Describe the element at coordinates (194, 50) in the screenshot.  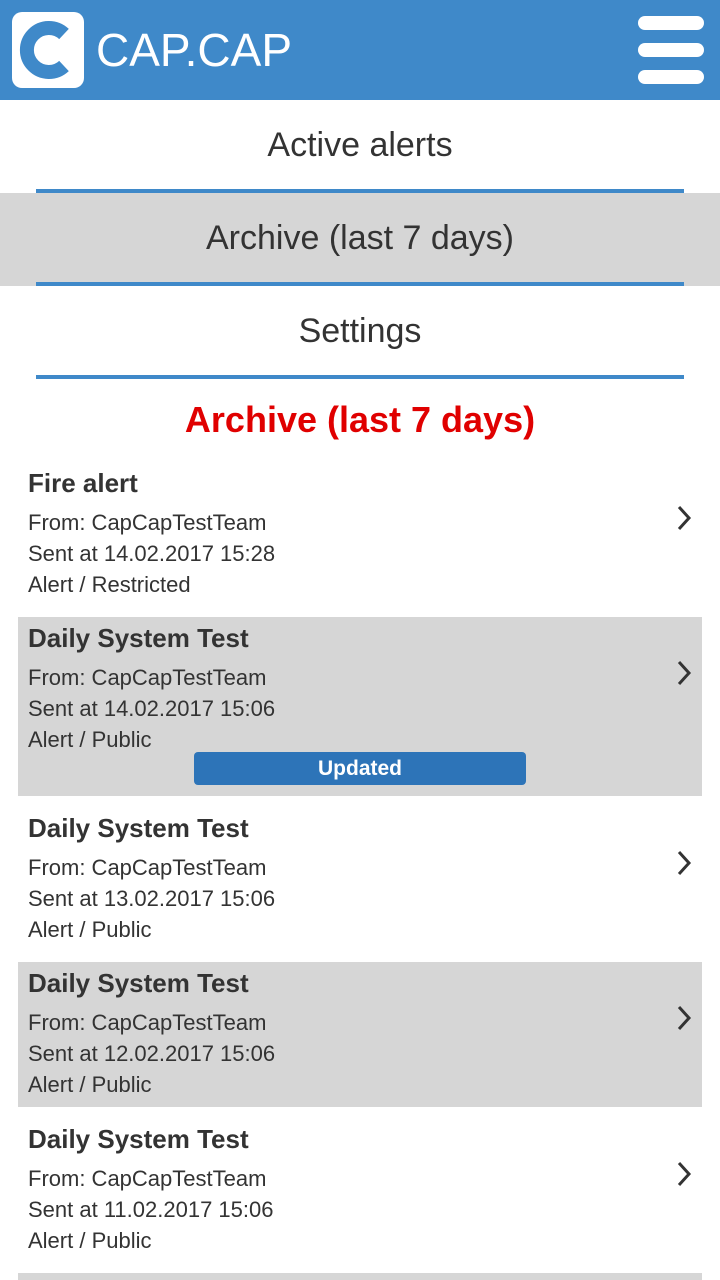
I see `app-brand-title: CAP.CAP` at that location.